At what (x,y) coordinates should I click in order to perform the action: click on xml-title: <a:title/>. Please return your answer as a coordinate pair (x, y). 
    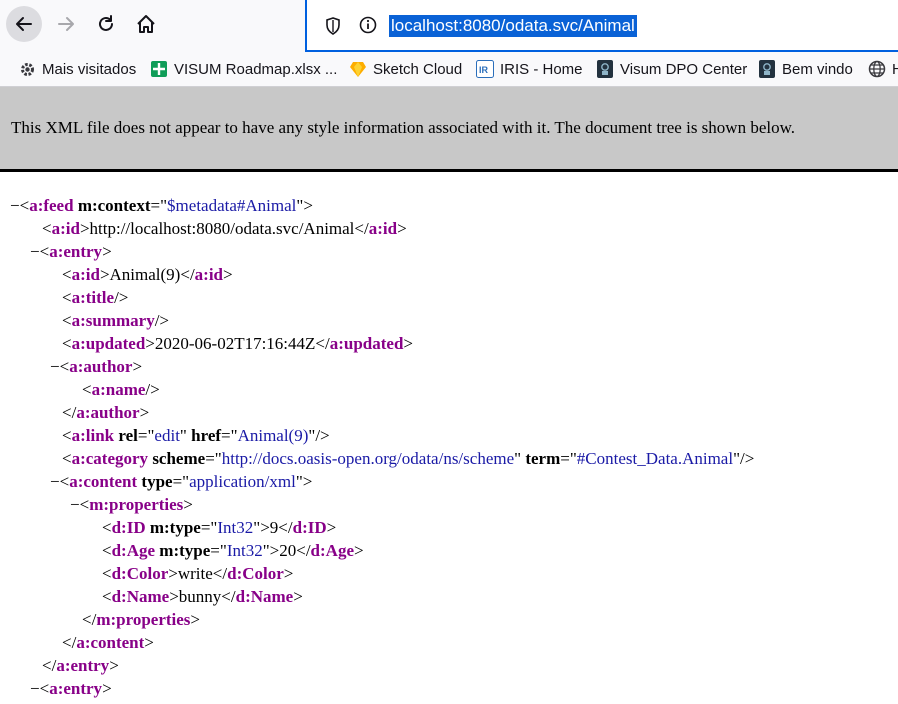
    Looking at the image, I should click on (95, 297).